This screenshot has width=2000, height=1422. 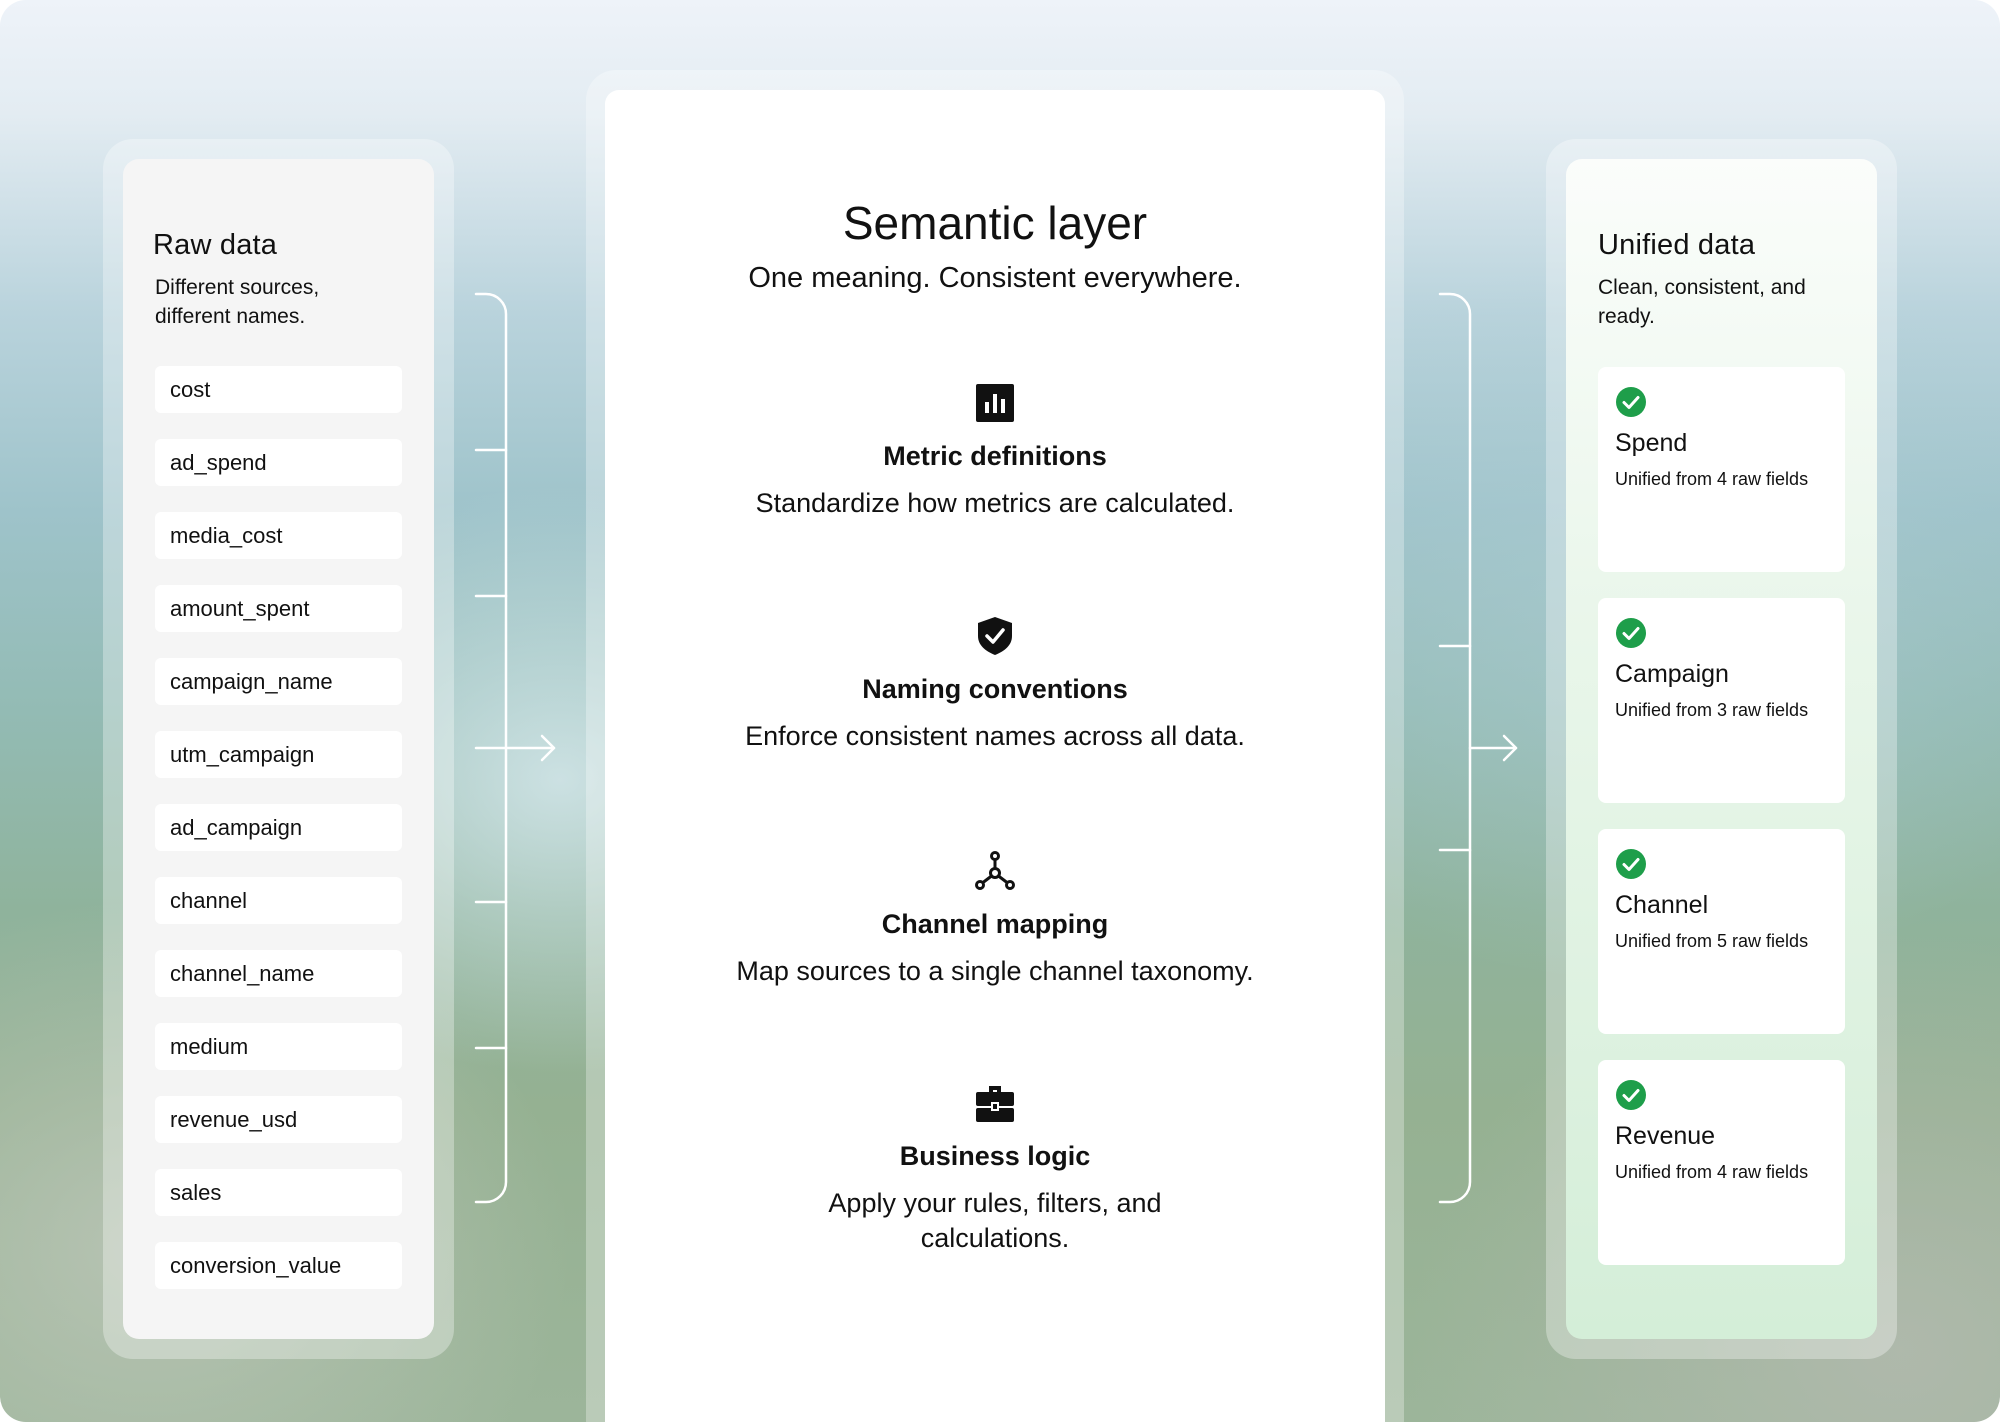 What do you see at coordinates (995, 456) in the screenshot?
I see `feature-title: Metric definitions` at bounding box center [995, 456].